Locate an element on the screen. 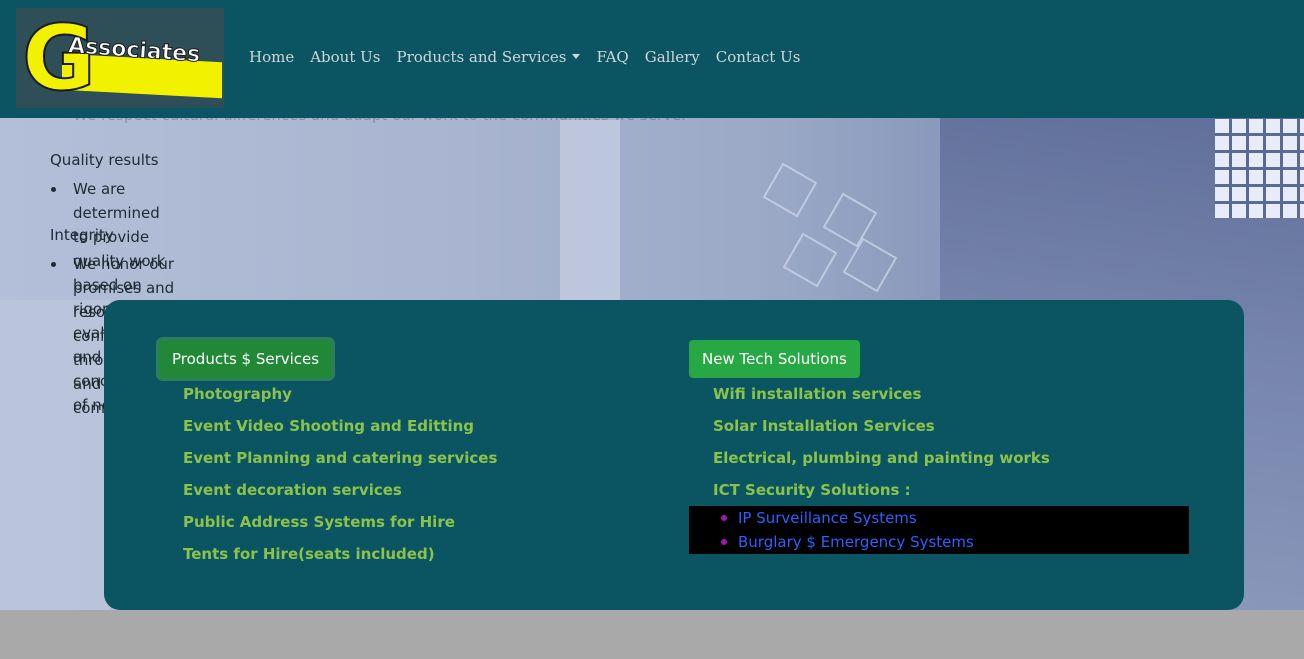  list-item: Event Video Shooting and Editting is located at coordinates (340, 426).